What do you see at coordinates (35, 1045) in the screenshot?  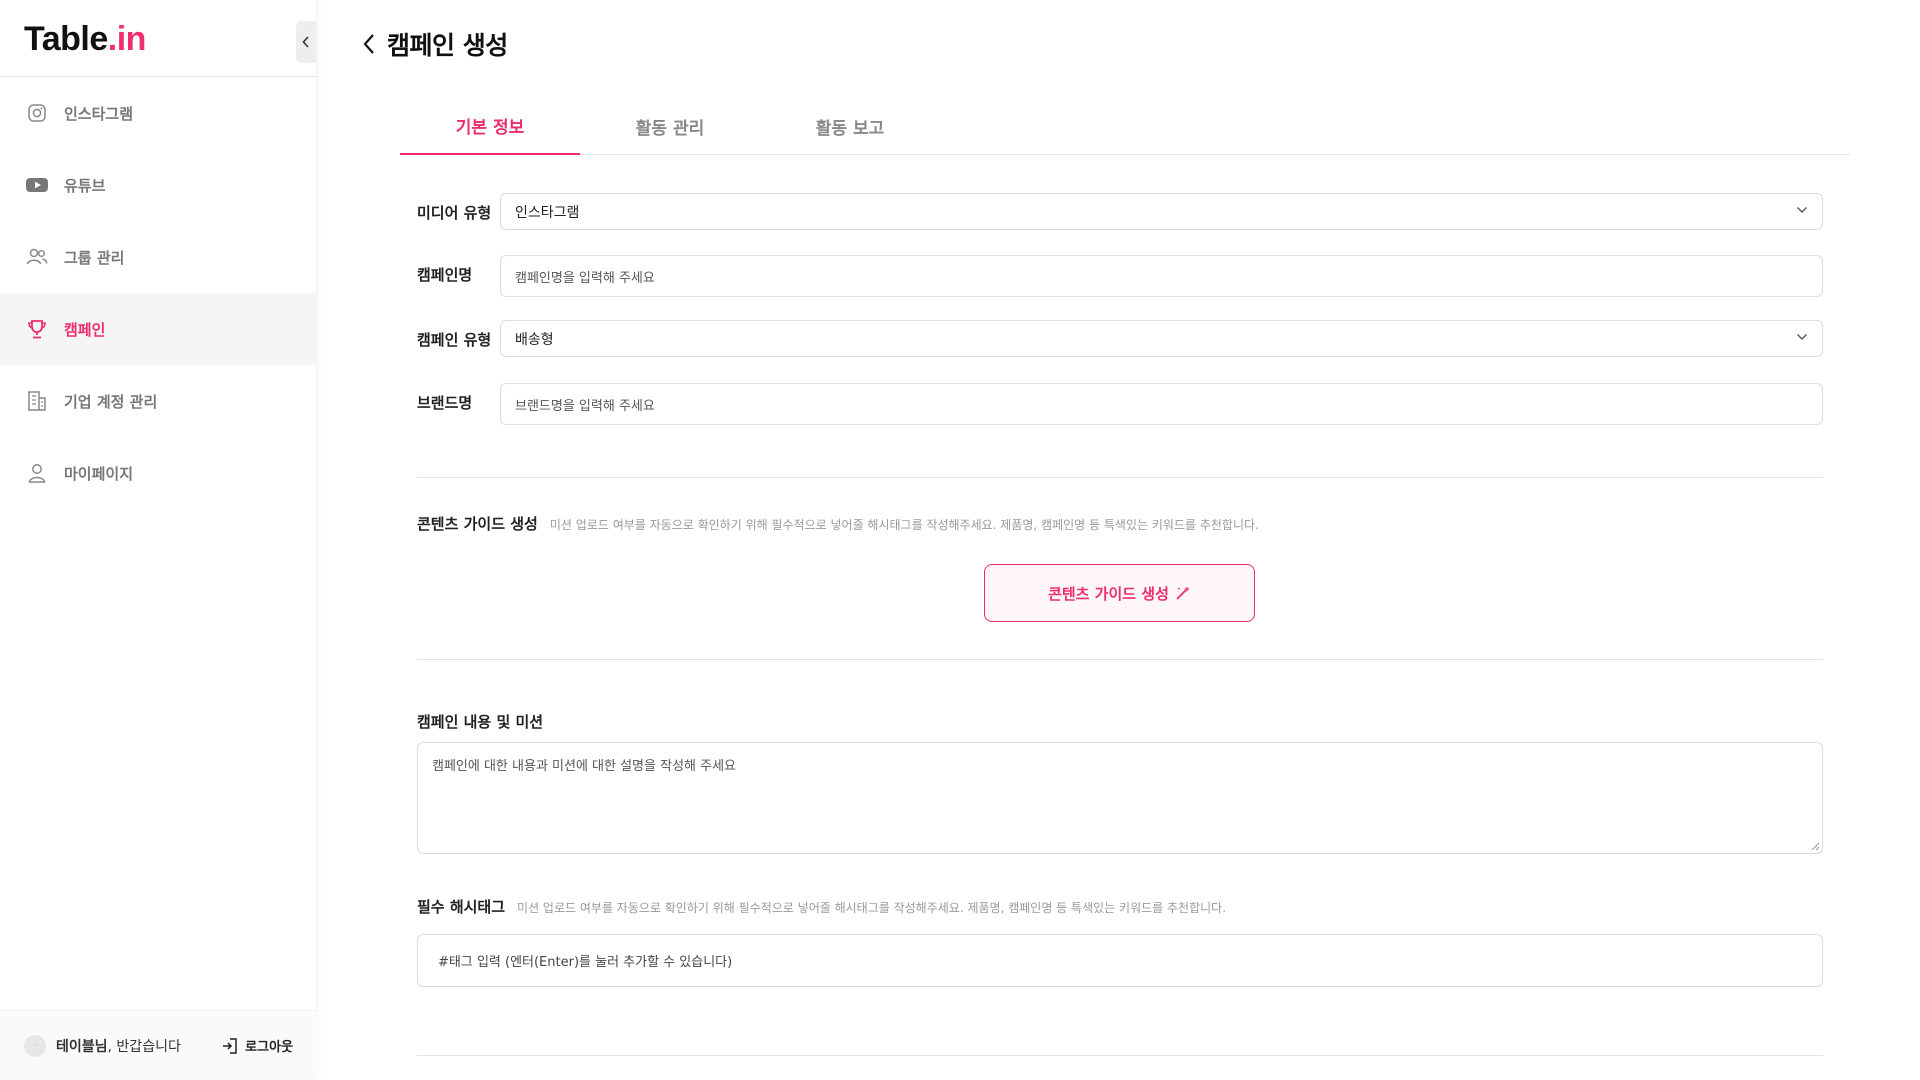 I see `avatar: ·` at bounding box center [35, 1045].